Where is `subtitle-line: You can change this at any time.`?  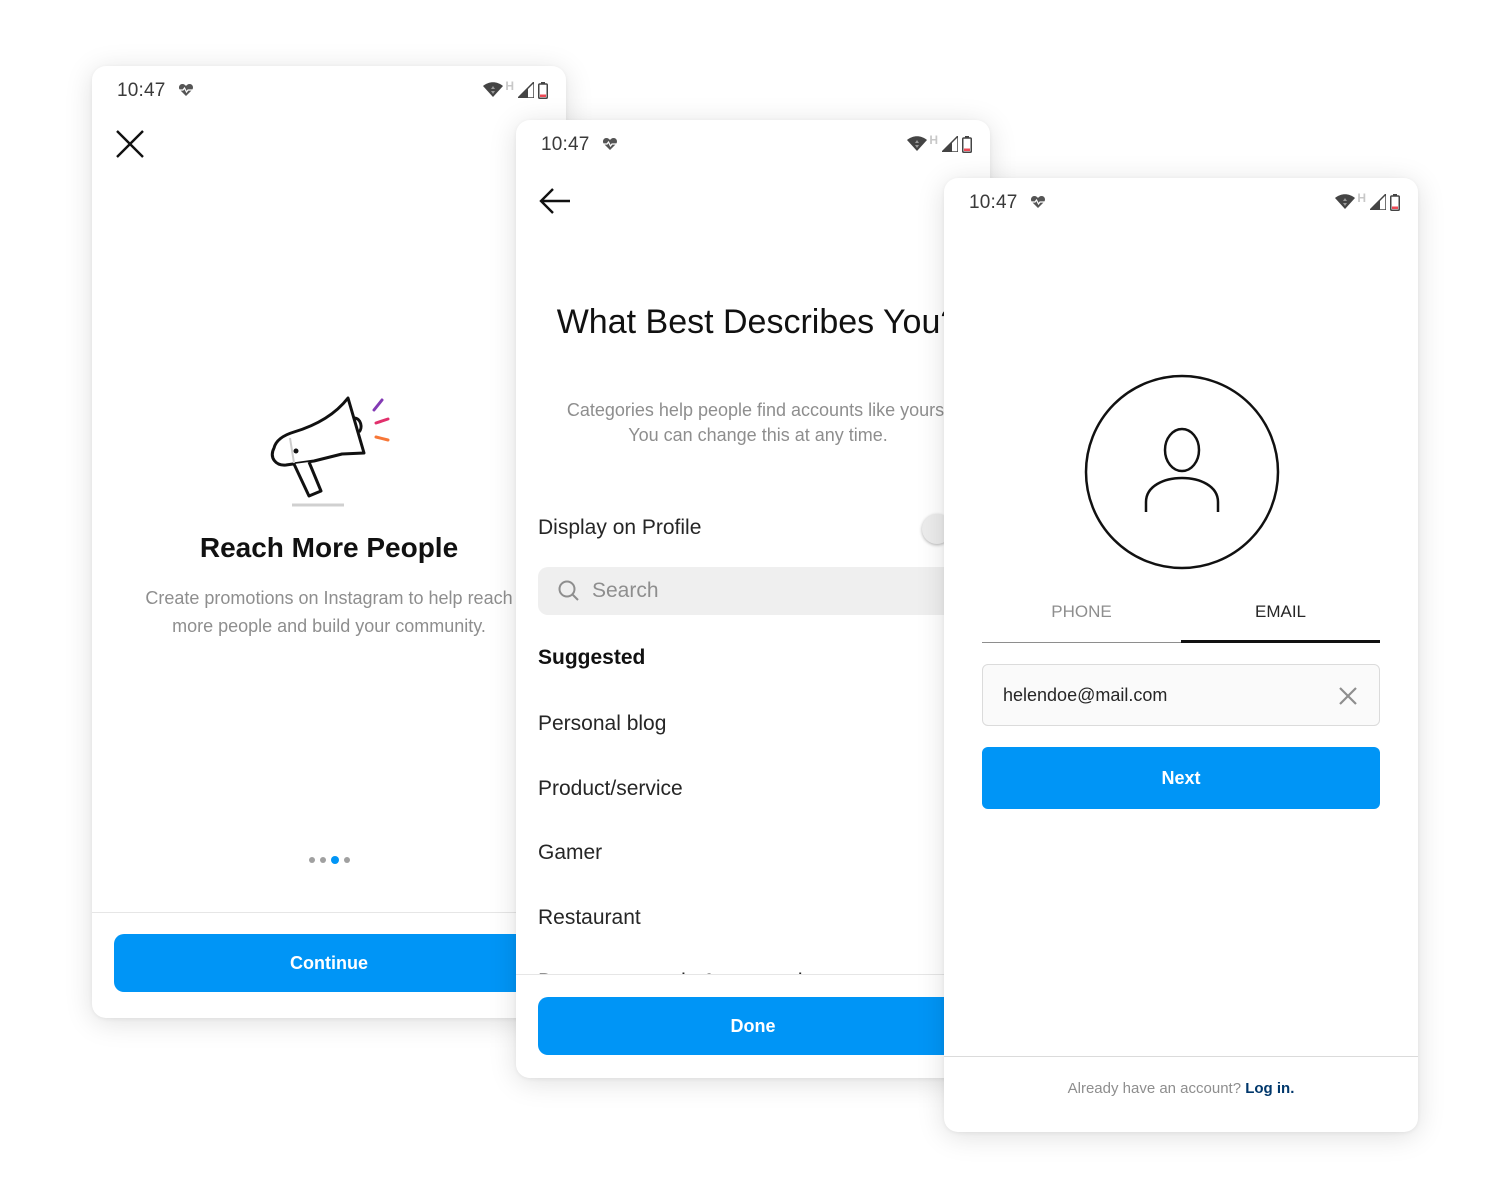 subtitle-line: You can change this at any time. is located at coordinates (758, 435).